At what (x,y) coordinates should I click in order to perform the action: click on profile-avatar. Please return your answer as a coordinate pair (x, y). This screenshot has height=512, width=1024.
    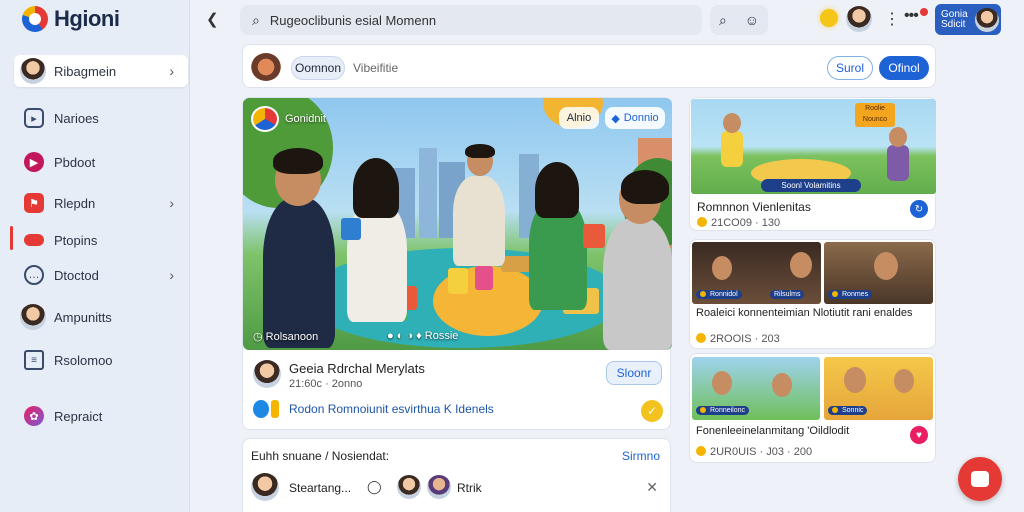
    Looking at the image, I should click on (987, 19).